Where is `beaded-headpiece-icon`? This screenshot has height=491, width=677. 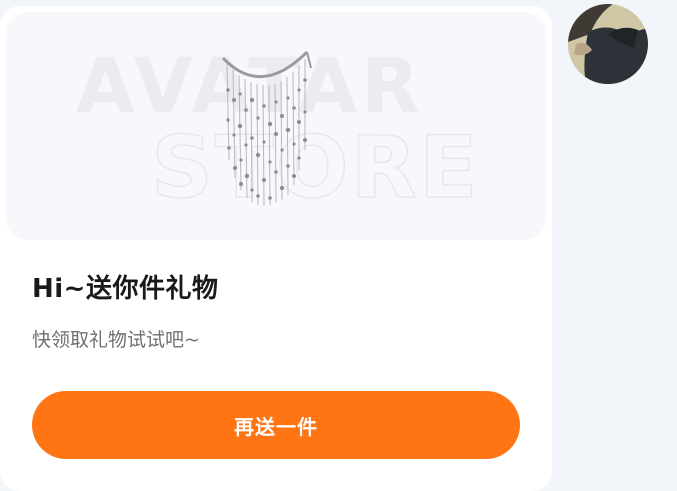
beaded-headpiece-icon is located at coordinates (266, 128).